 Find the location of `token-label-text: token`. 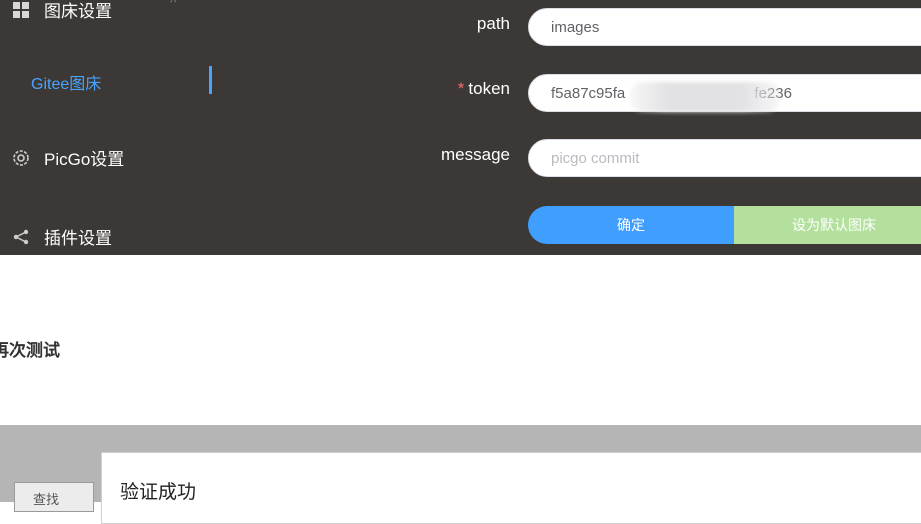

token-label-text: token is located at coordinates (489, 88).